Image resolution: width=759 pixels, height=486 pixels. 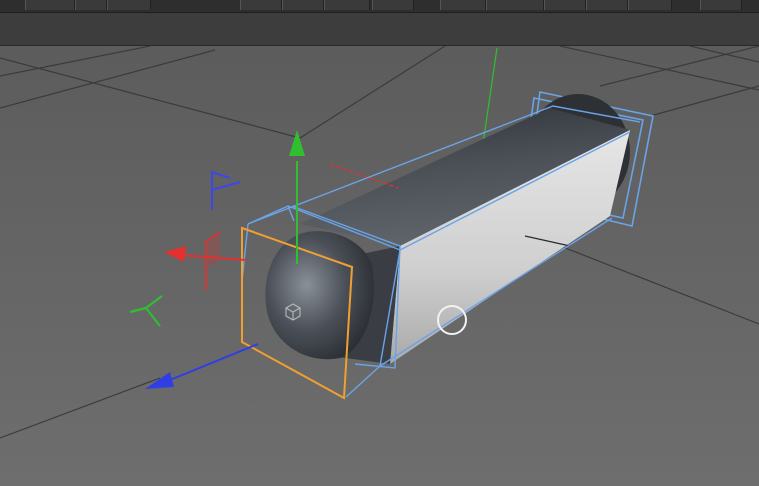 What do you see at coordinates (379, 29) in the screenshot?
I see `viewport-header-bar` at bounding box center [379, 29].